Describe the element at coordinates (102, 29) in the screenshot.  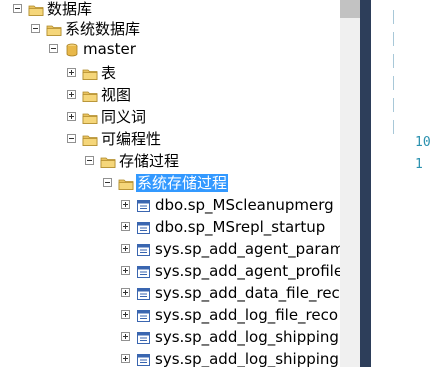
I see `tree-node-label: 系统数据库` at that location.